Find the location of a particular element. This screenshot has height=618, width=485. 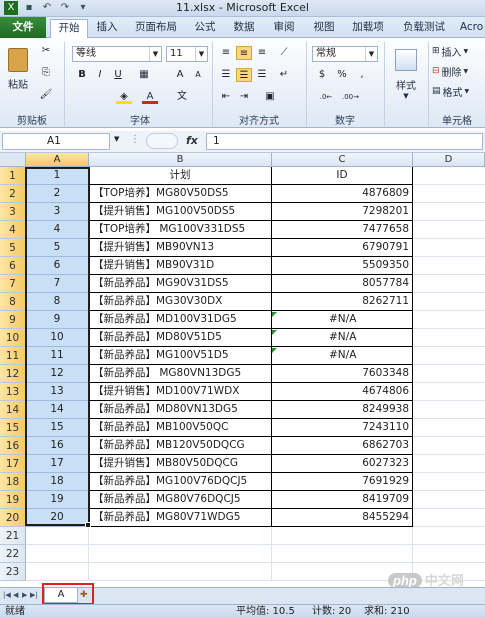

cell-c: 7477658 is located at coordinates (342, 230).